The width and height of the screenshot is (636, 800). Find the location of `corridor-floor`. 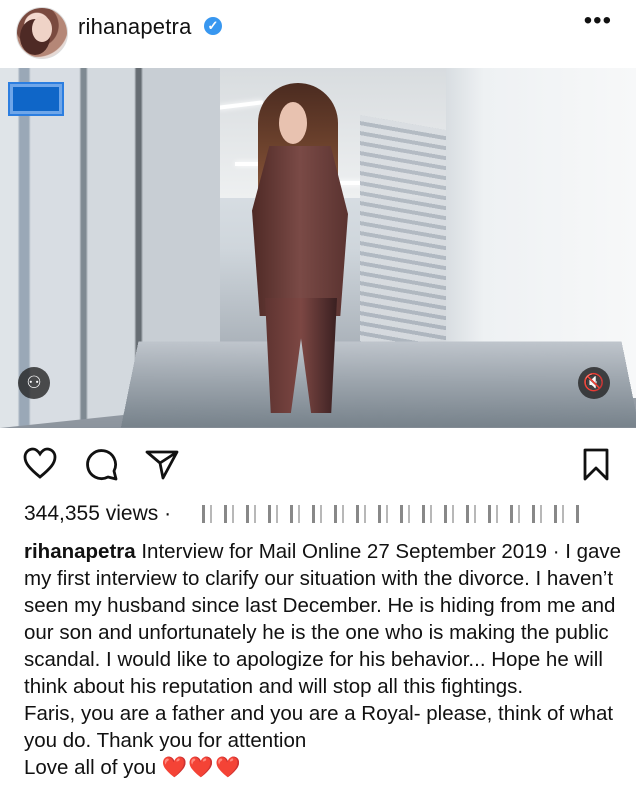

corridor-floor is located at coordinates (378, 384).